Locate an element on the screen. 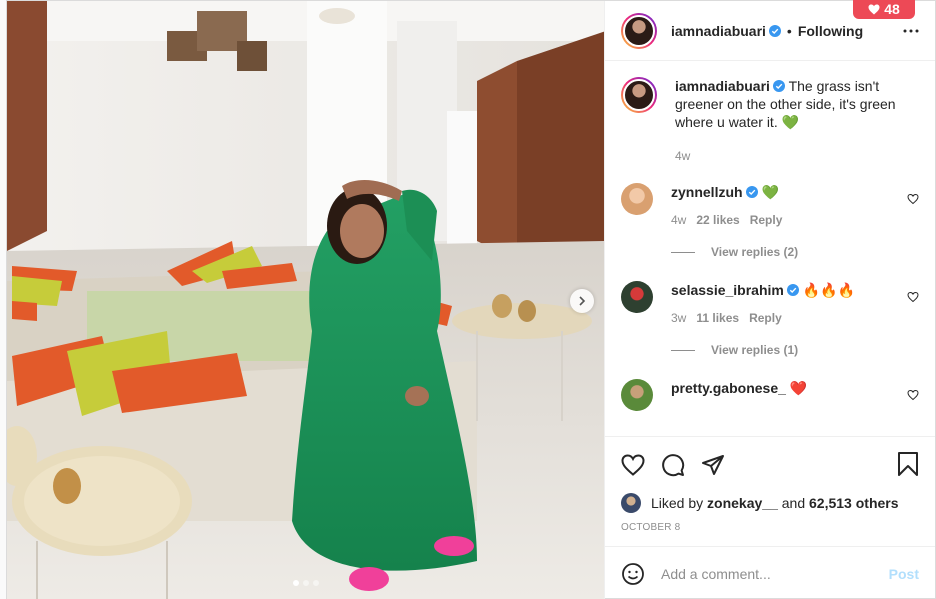  comment-input is located at coordinates (767, 573).